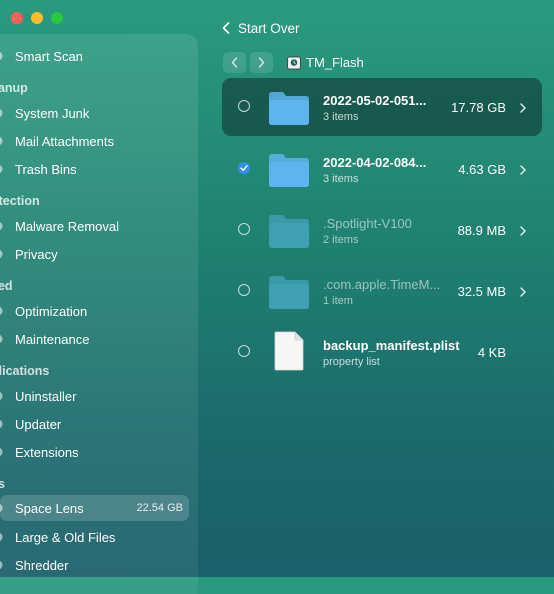 The width and height of the screenshot is (554, 594). I want to click on start-over-button: Start Over, so click(261, 28).